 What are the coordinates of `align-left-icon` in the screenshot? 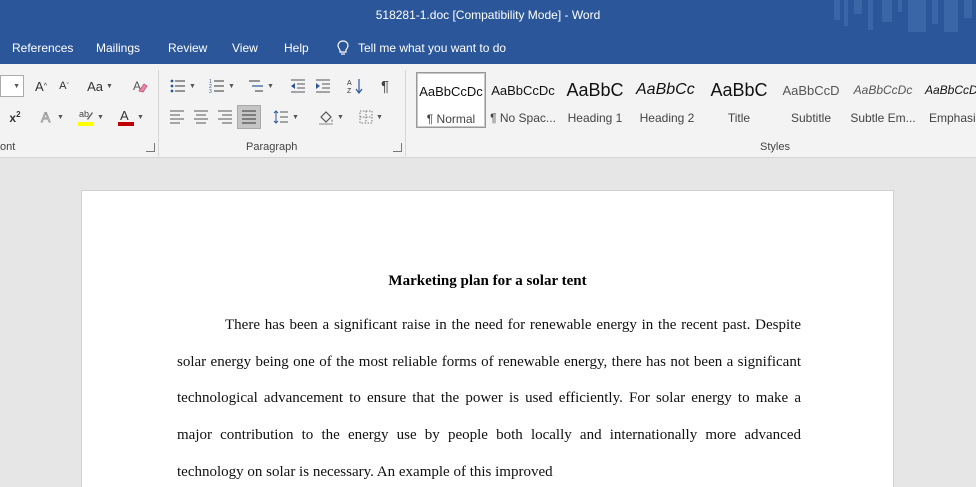 It's located at (177, 117).